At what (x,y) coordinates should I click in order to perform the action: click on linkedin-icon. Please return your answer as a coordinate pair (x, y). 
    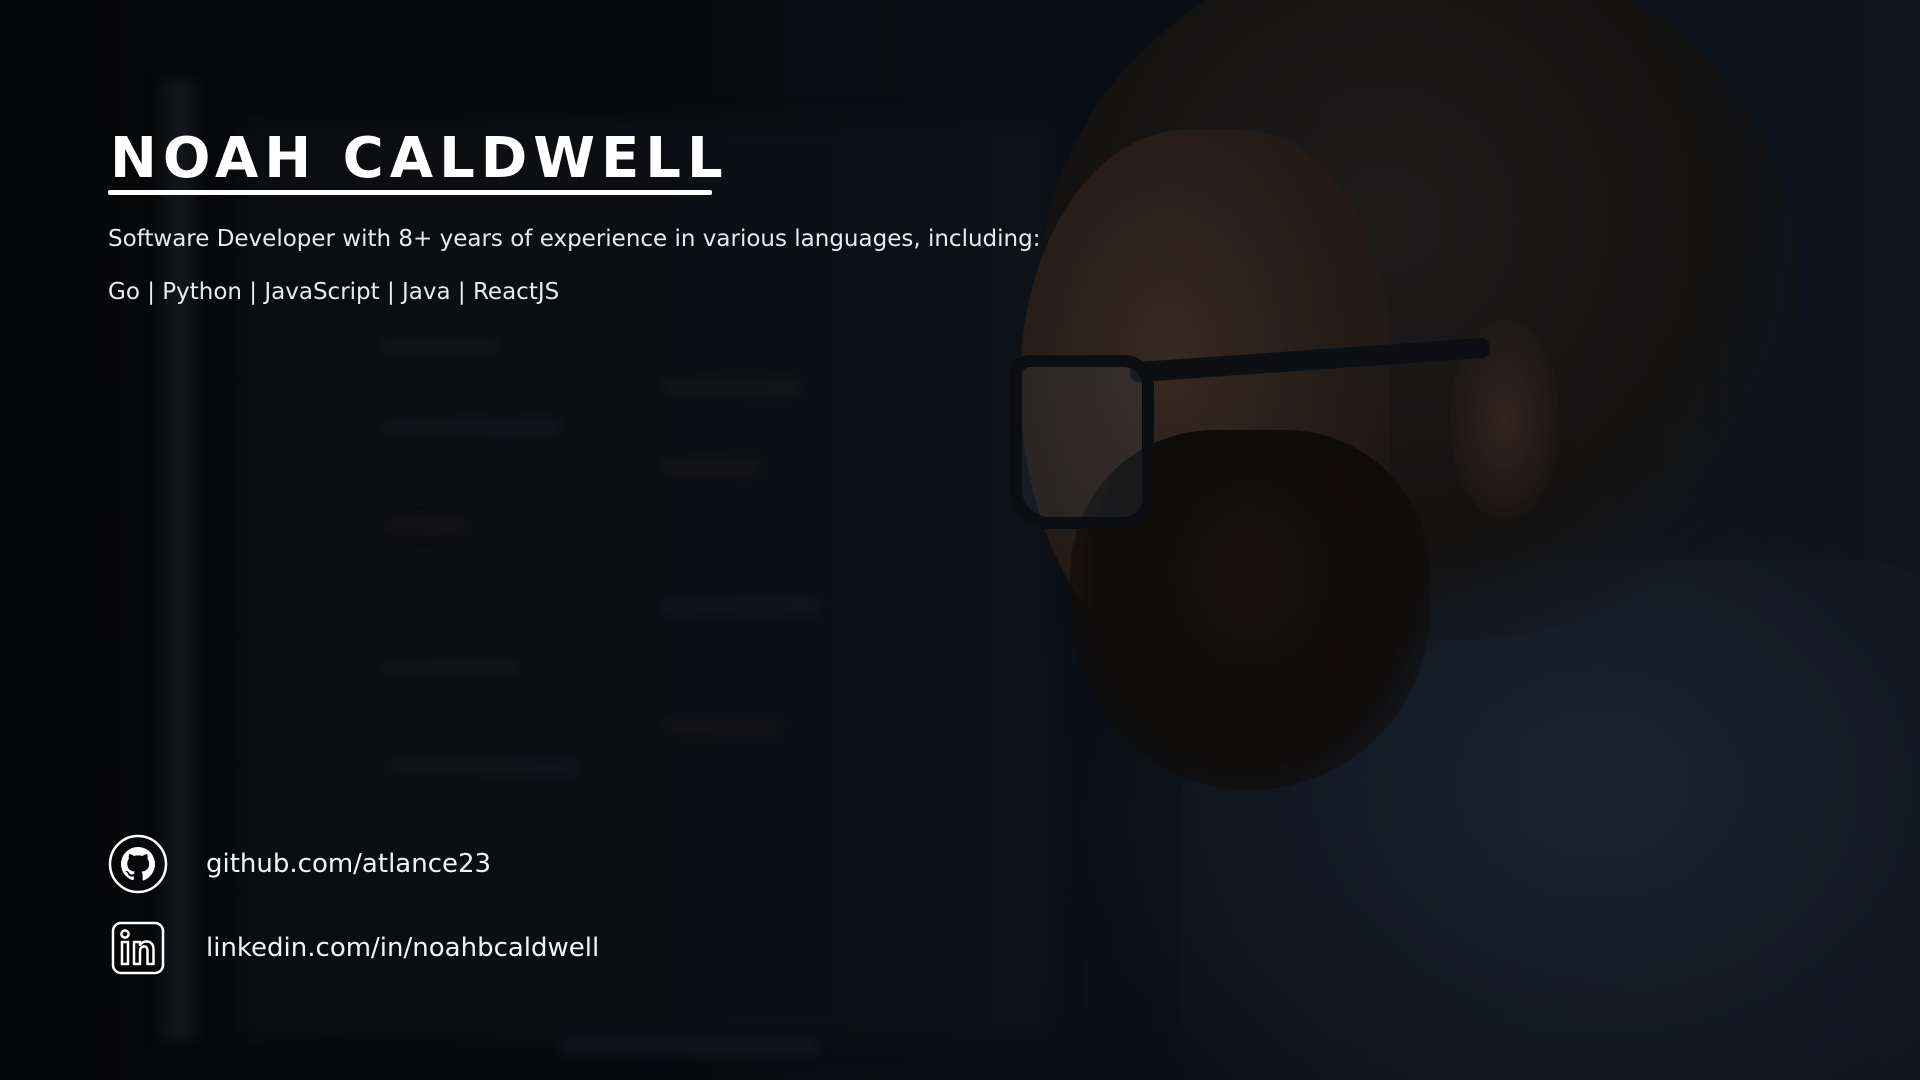
    Looking at the image, I should click on (138, 948).